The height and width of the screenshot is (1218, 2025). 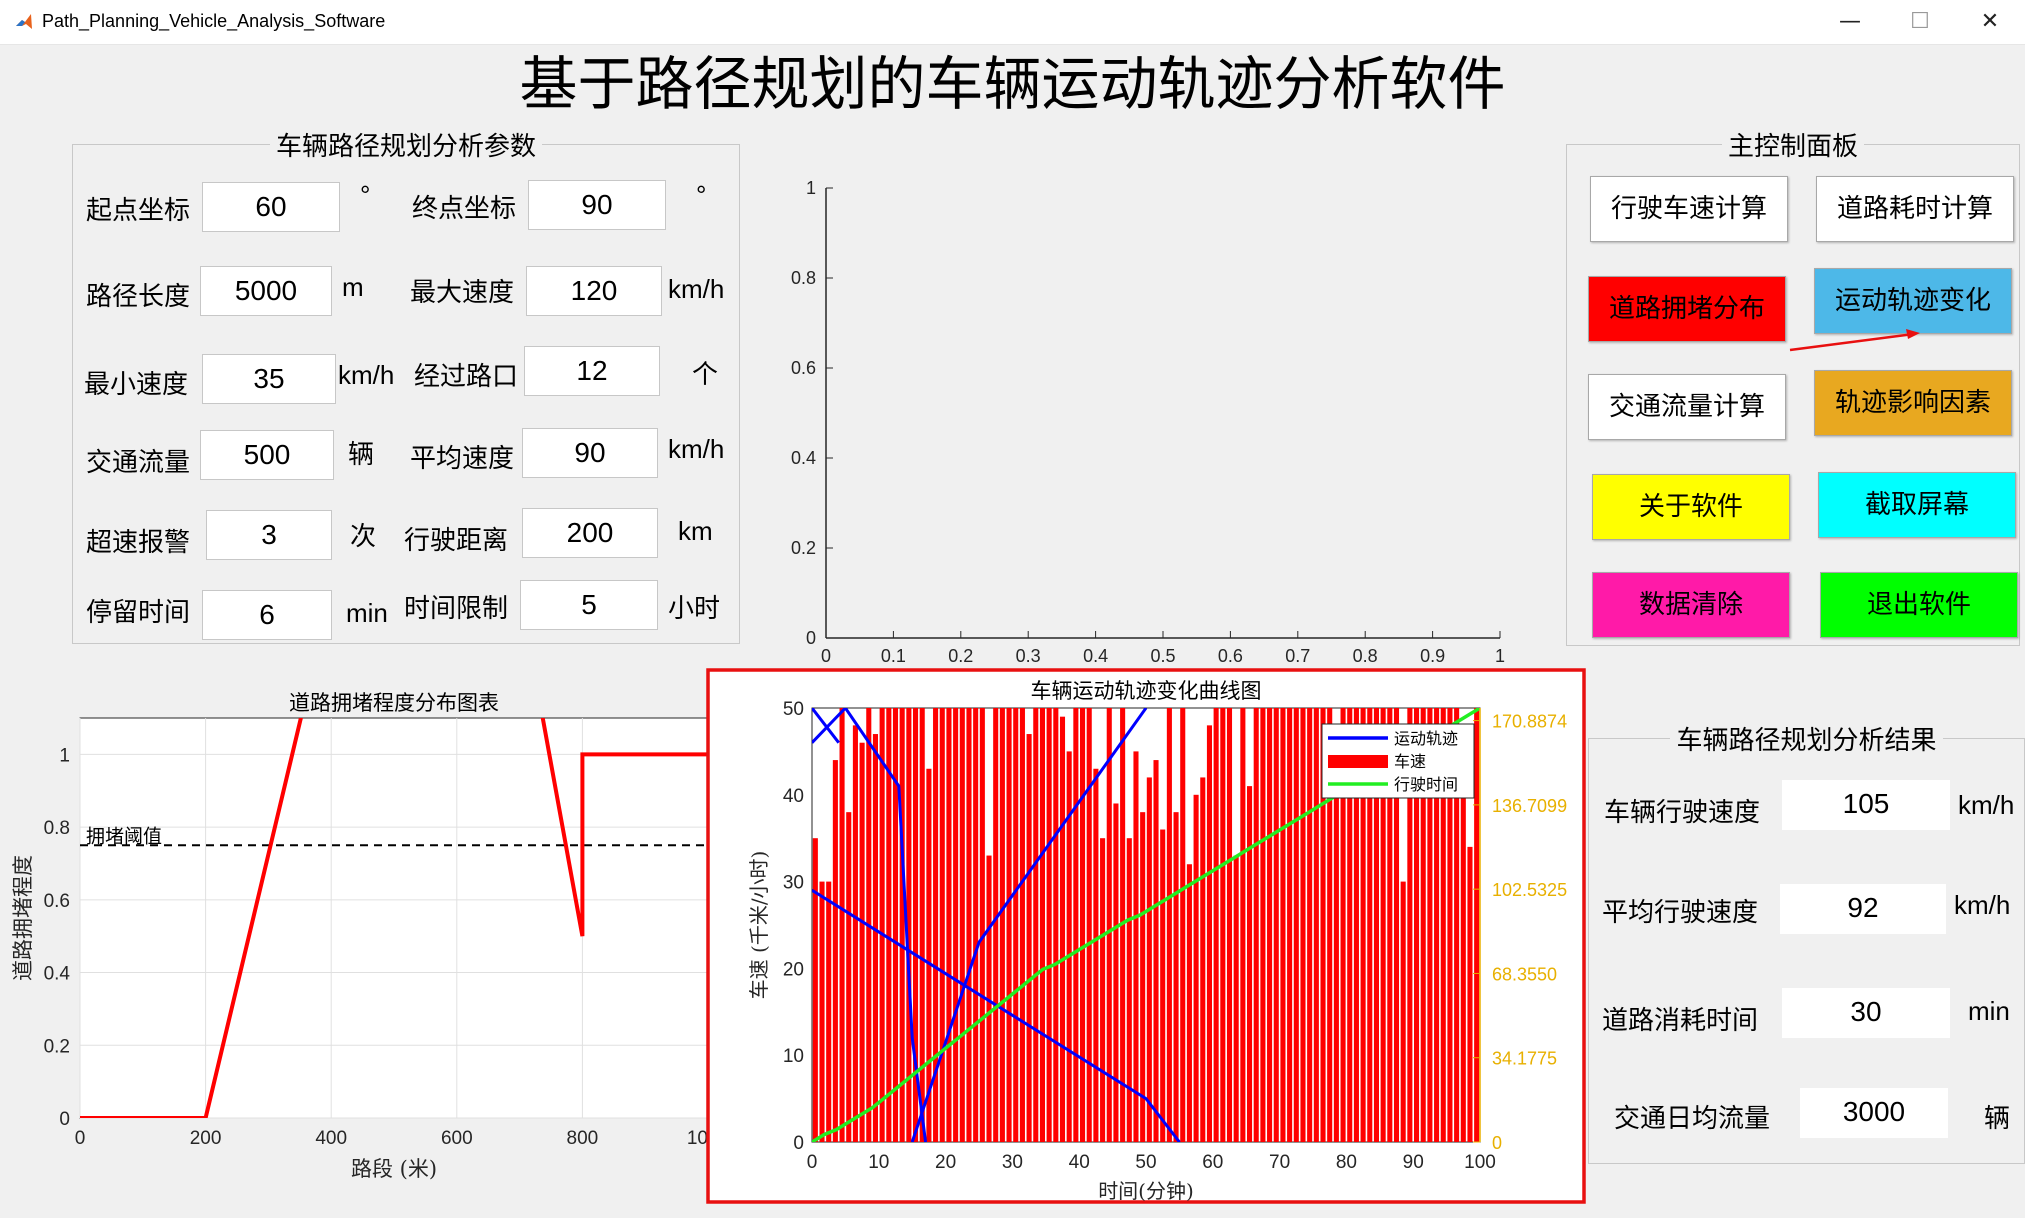 I want to click on daily-flow-value: 3000, so click(x=1874, y=1113).